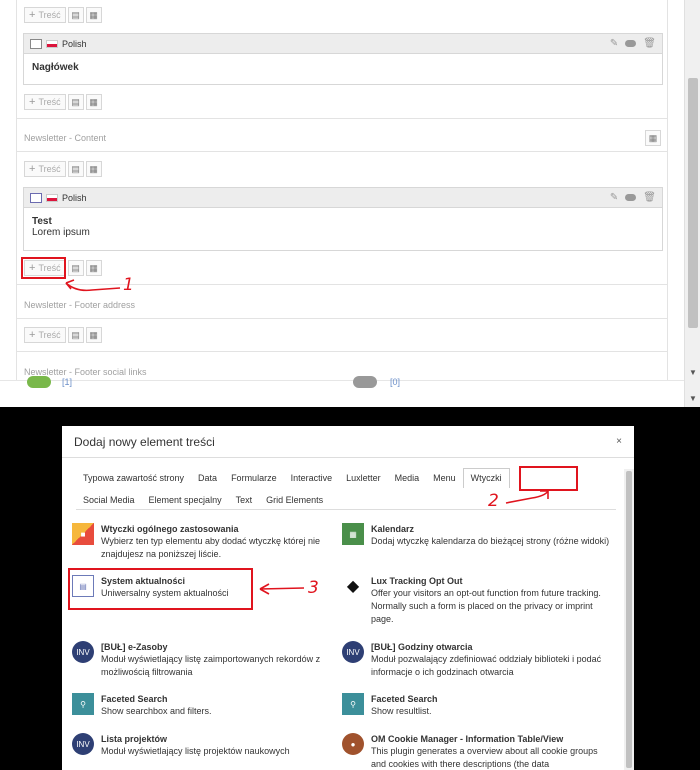 The height and width of the screenshot is (770, 700). What do you see at coordinates (45, 15) in the screenshot?
I see `new-content-button-1: + Treść` at bounding box center [45, 15].